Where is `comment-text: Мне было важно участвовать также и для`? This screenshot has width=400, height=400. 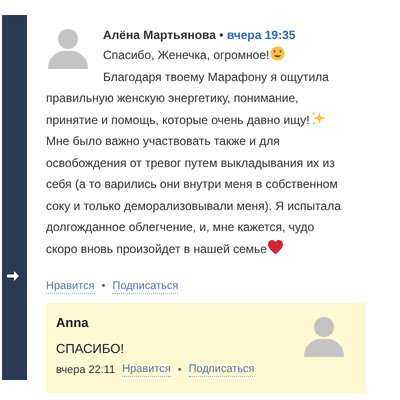
comment-text: Мне было важно участвовать также и для is located at coordinates (163, 141).